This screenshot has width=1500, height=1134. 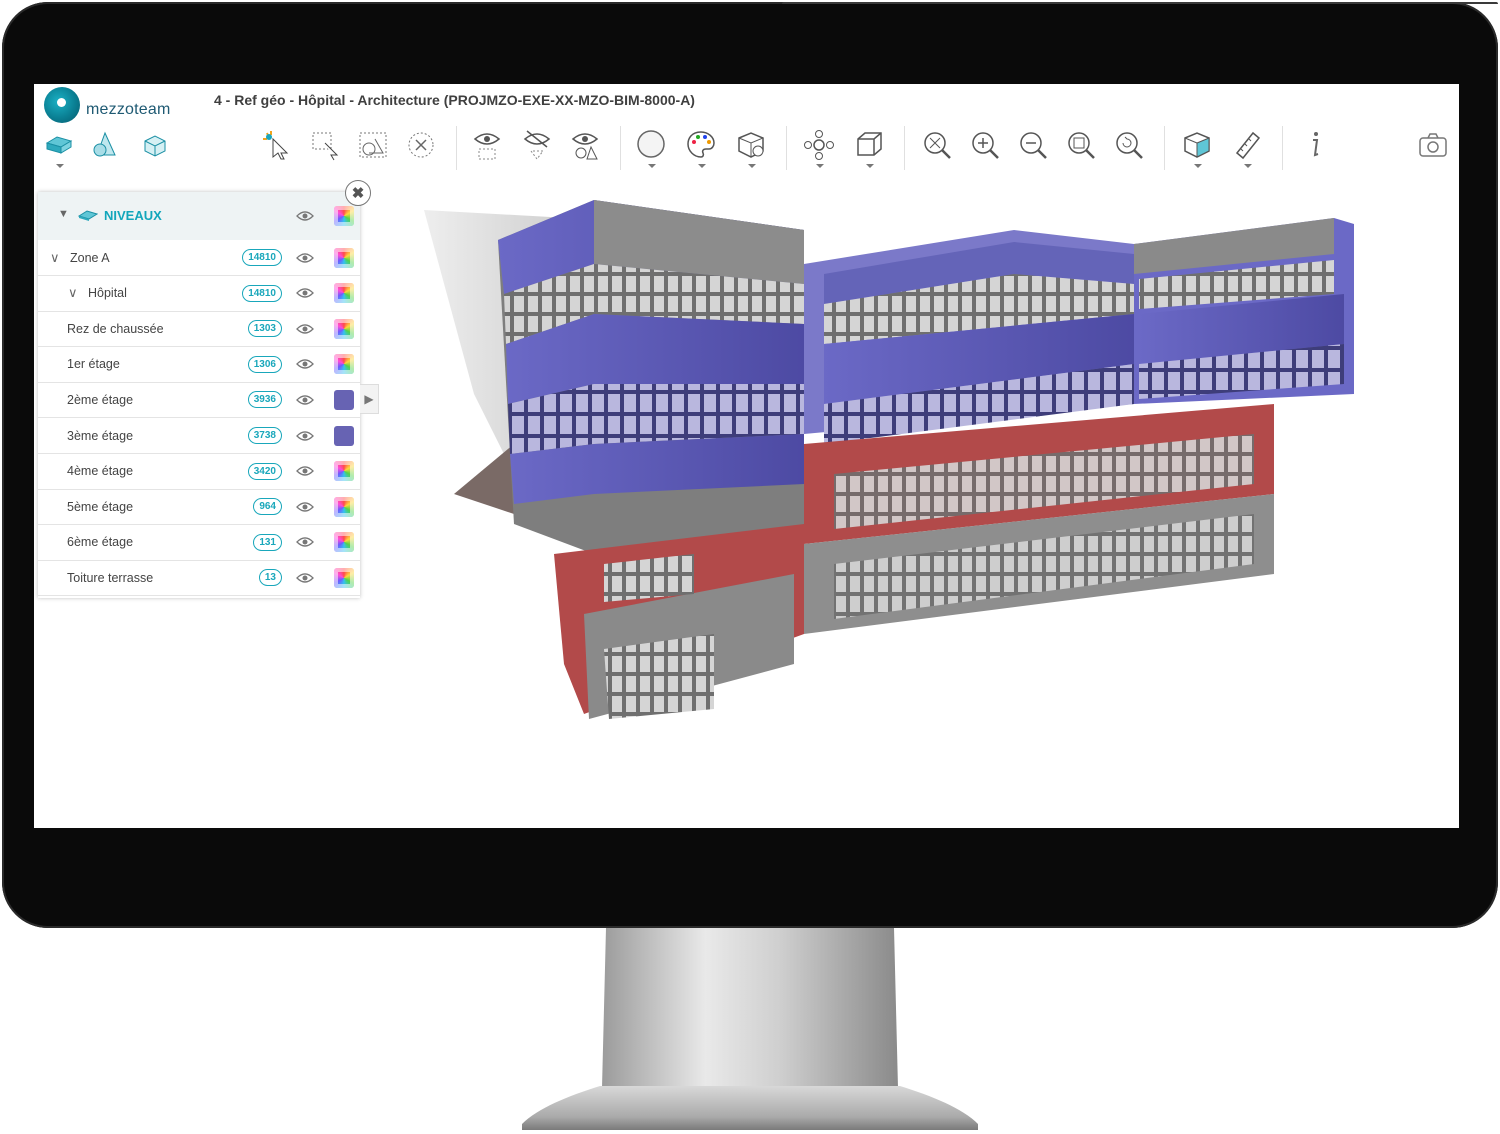 What do you see at coordinates (199, 400) in the screenshot?
I see `level-row: 2ème étage 3936` at bounding box center [199, 400].